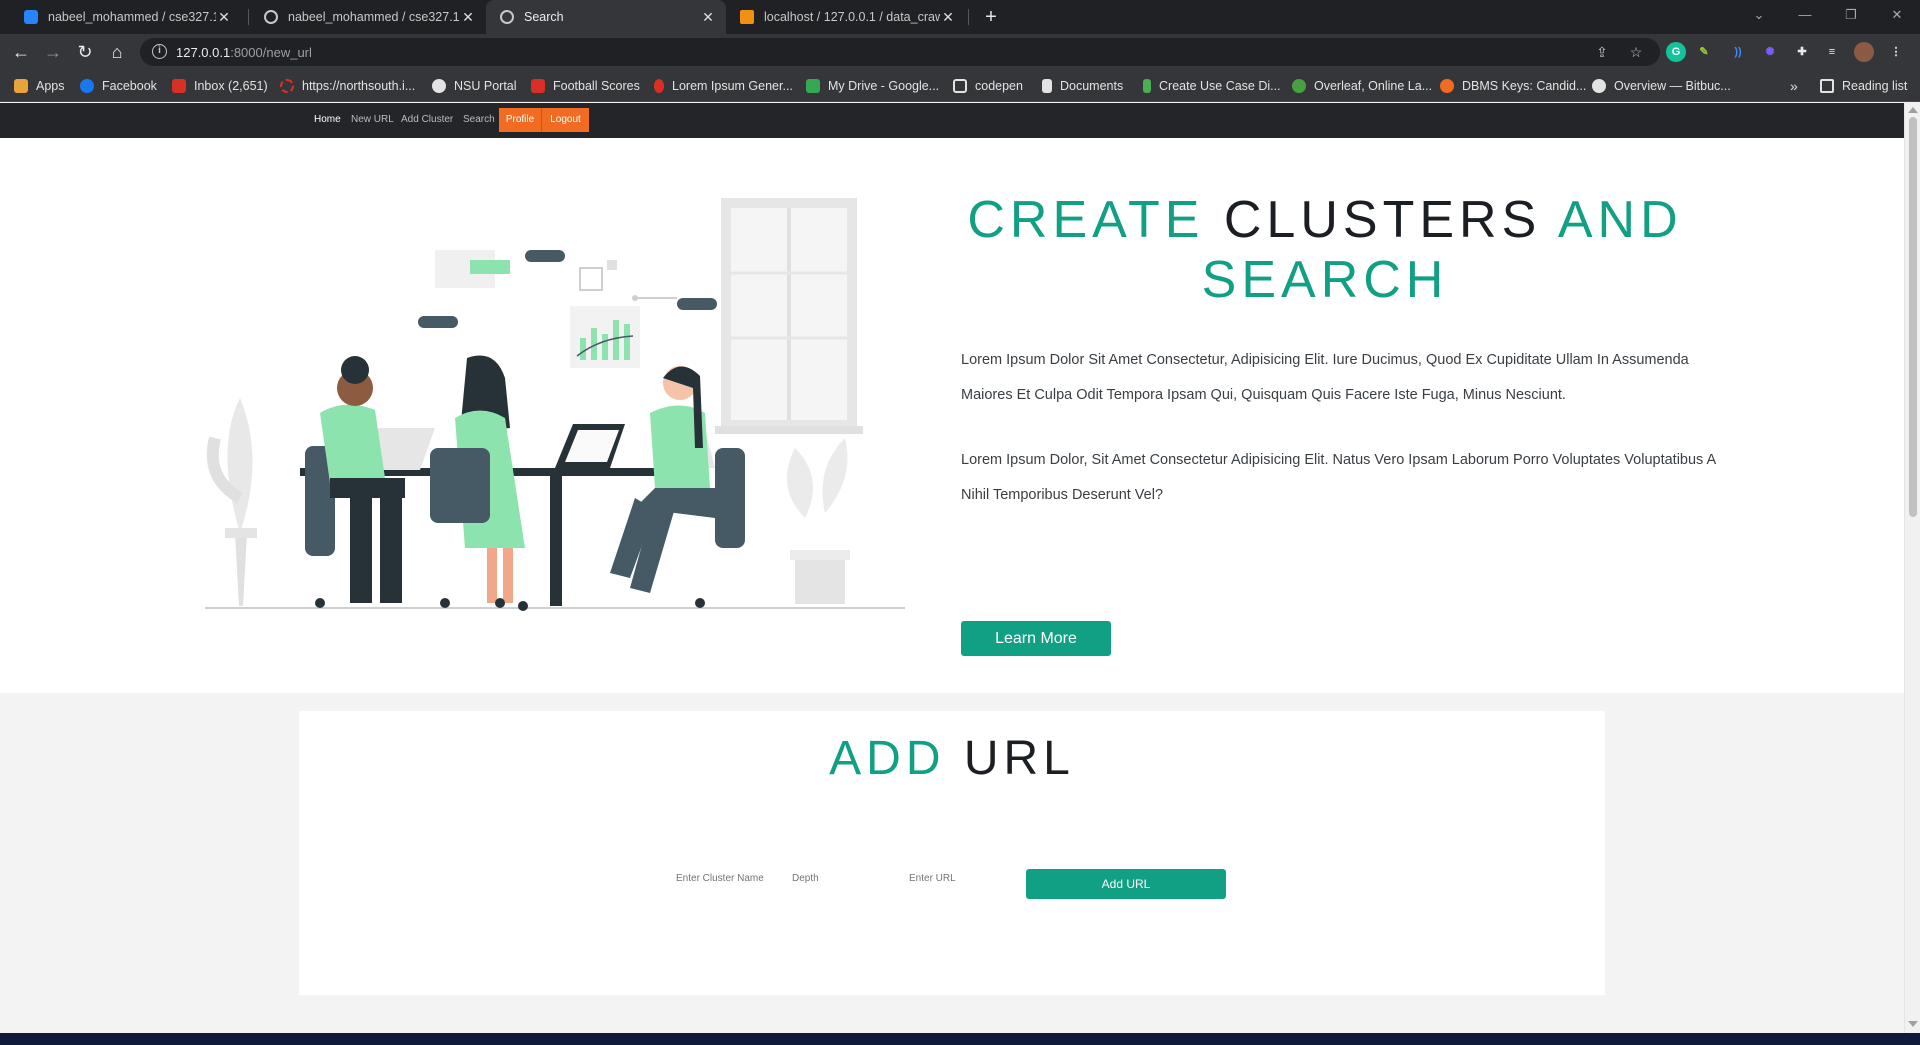  Describe the element at coordinates (287, 86) in the screenshot. I see `loading-ring-icon` at that location.